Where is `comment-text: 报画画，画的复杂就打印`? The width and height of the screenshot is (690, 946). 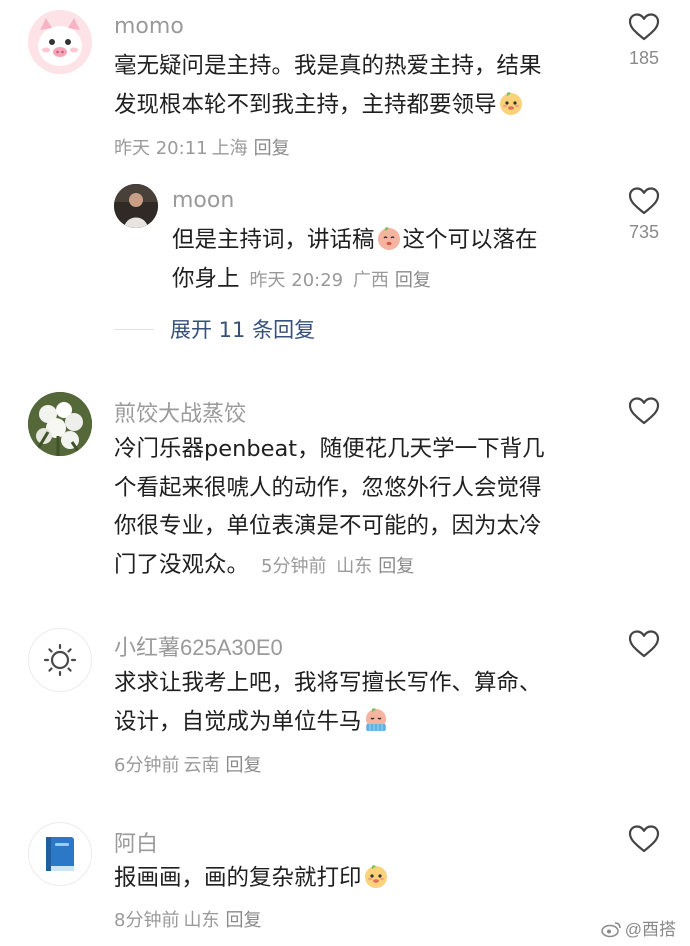 comment-text: 报画画，画的复杂就打印 is located at coordinates (252, 878).